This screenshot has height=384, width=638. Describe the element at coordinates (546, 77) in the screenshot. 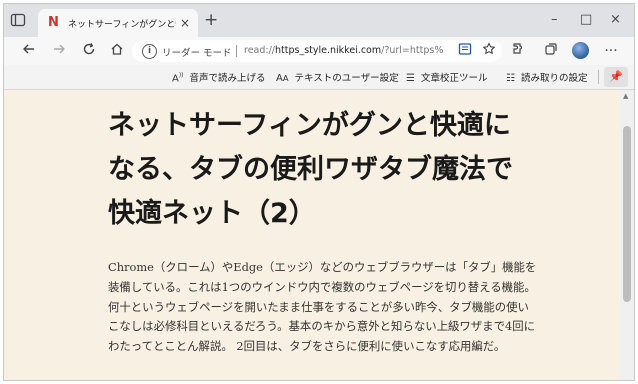

I see `reading-preferences-button: ☷ 読み取りの設定` at that location.